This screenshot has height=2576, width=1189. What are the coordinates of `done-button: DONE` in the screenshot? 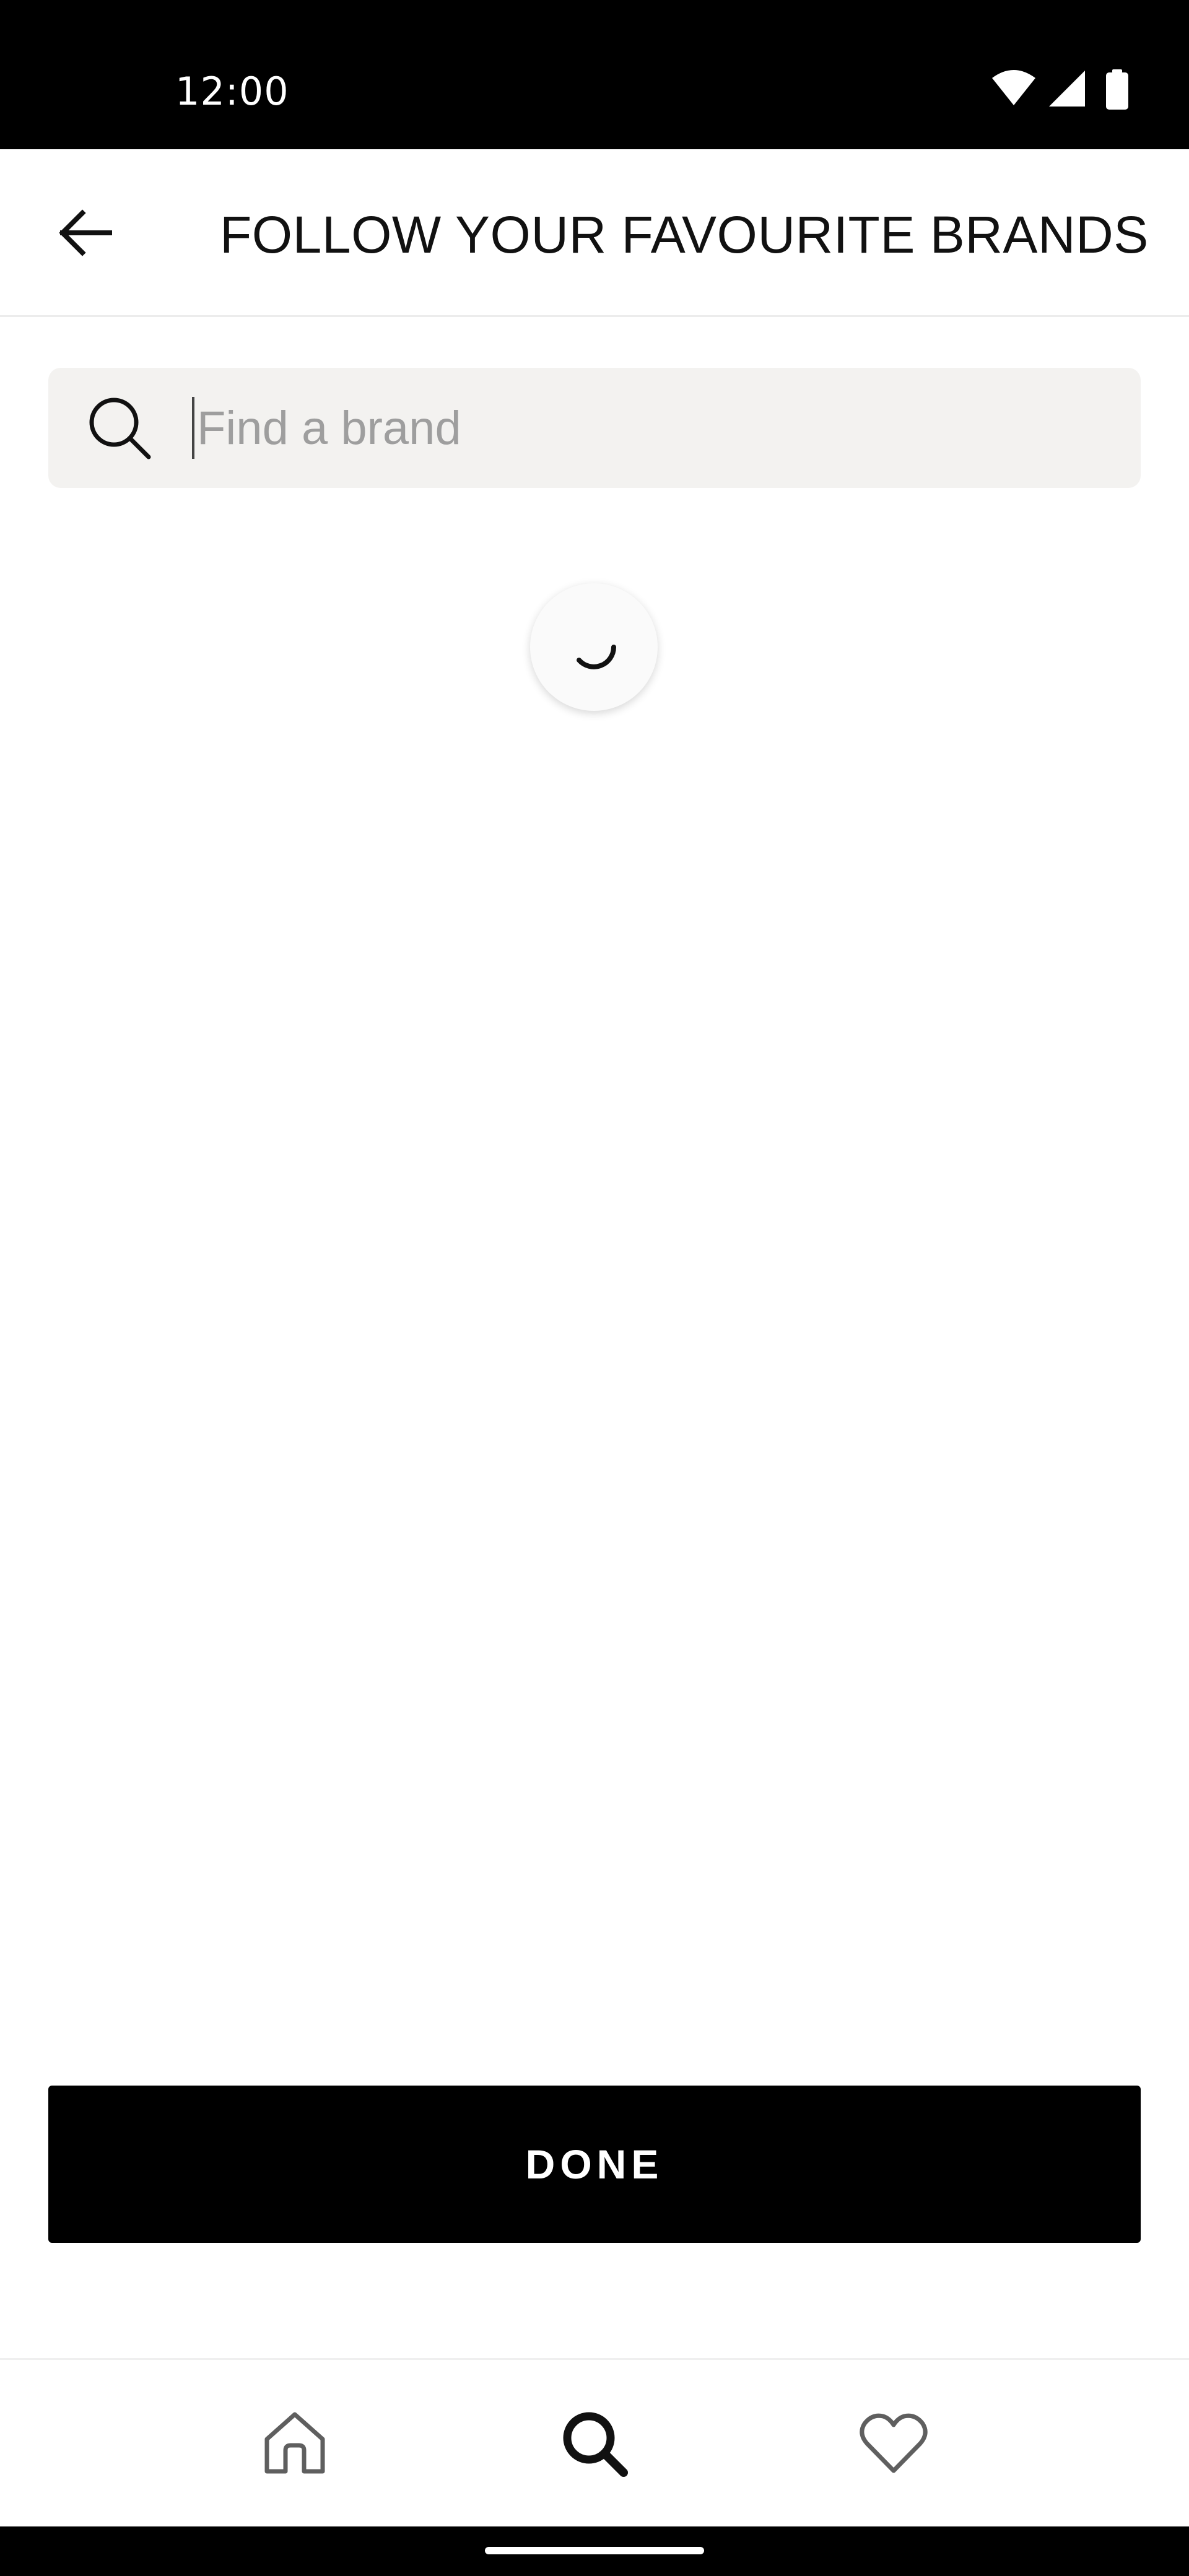 It's located at (594, 2164).